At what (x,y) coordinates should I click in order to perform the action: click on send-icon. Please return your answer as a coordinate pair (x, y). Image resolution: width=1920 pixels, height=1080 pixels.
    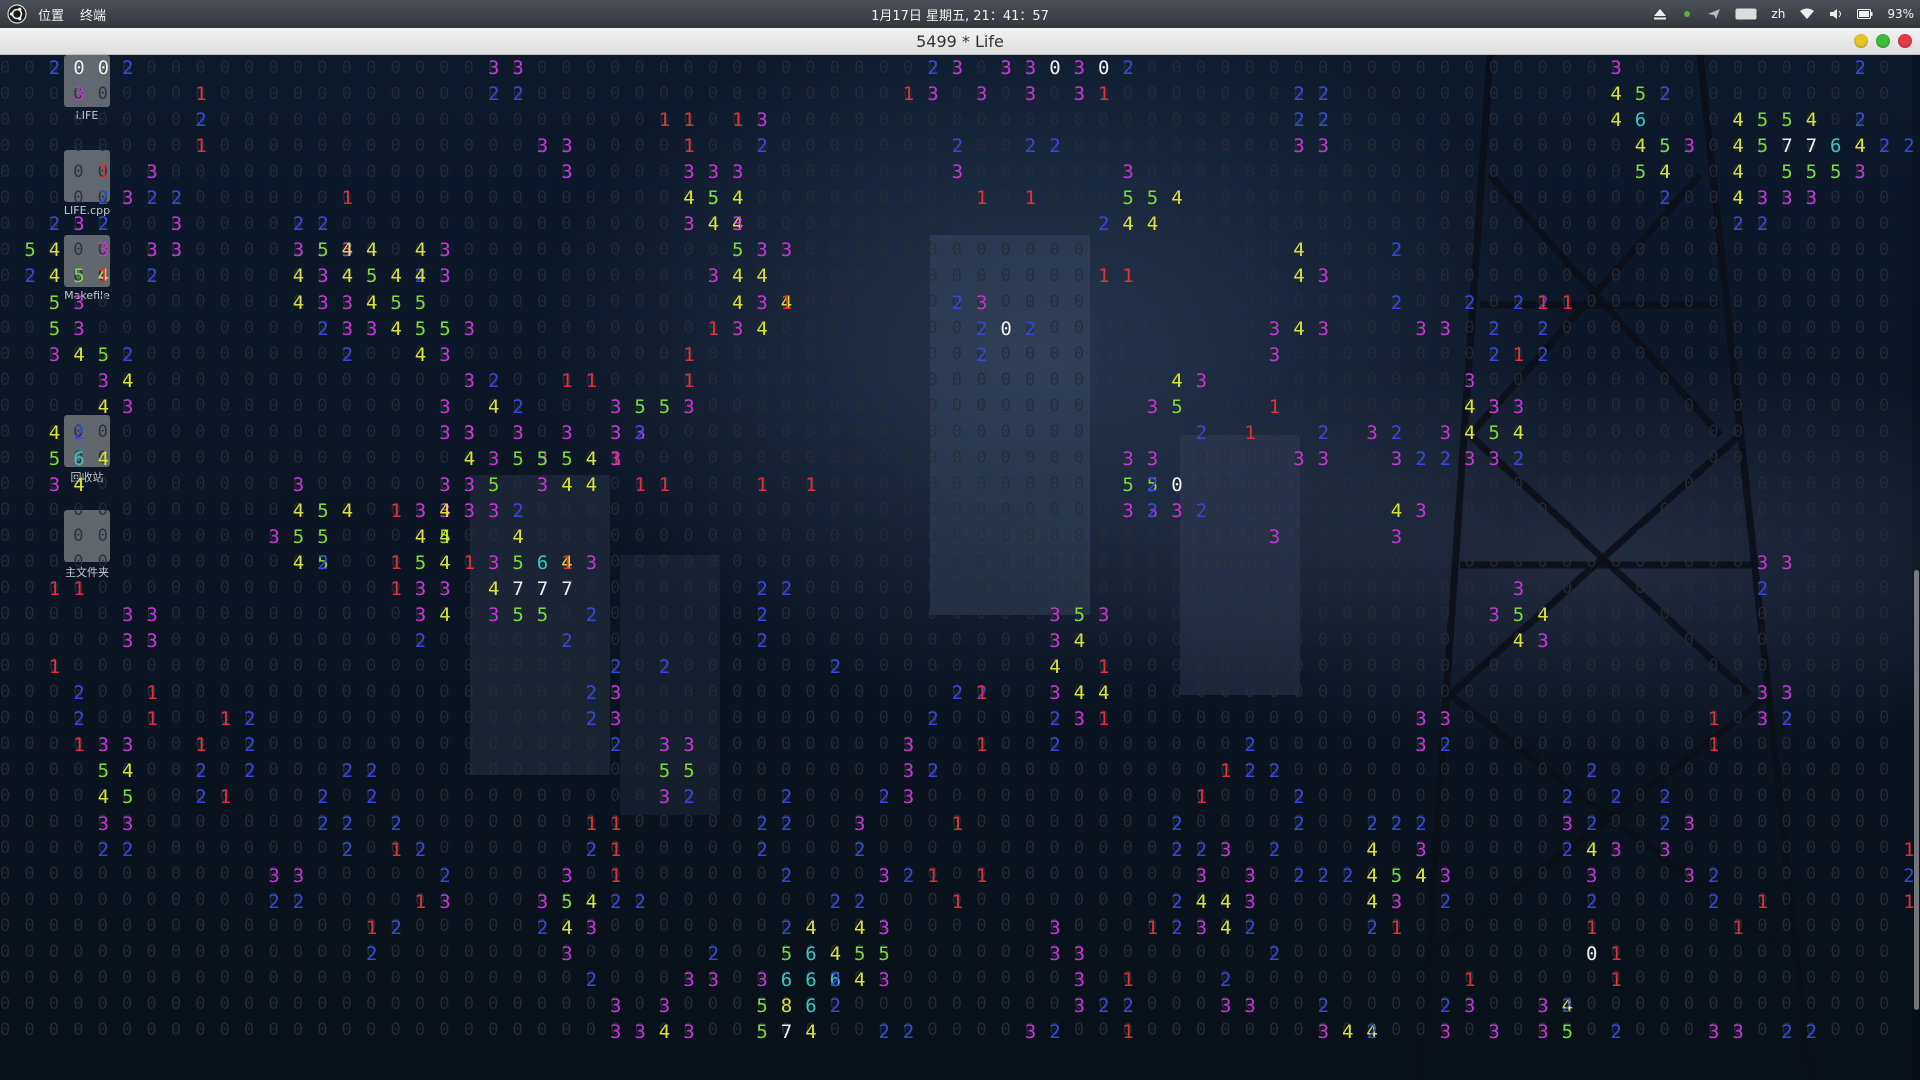
    Looking at the image, I should click on (1714, 14).